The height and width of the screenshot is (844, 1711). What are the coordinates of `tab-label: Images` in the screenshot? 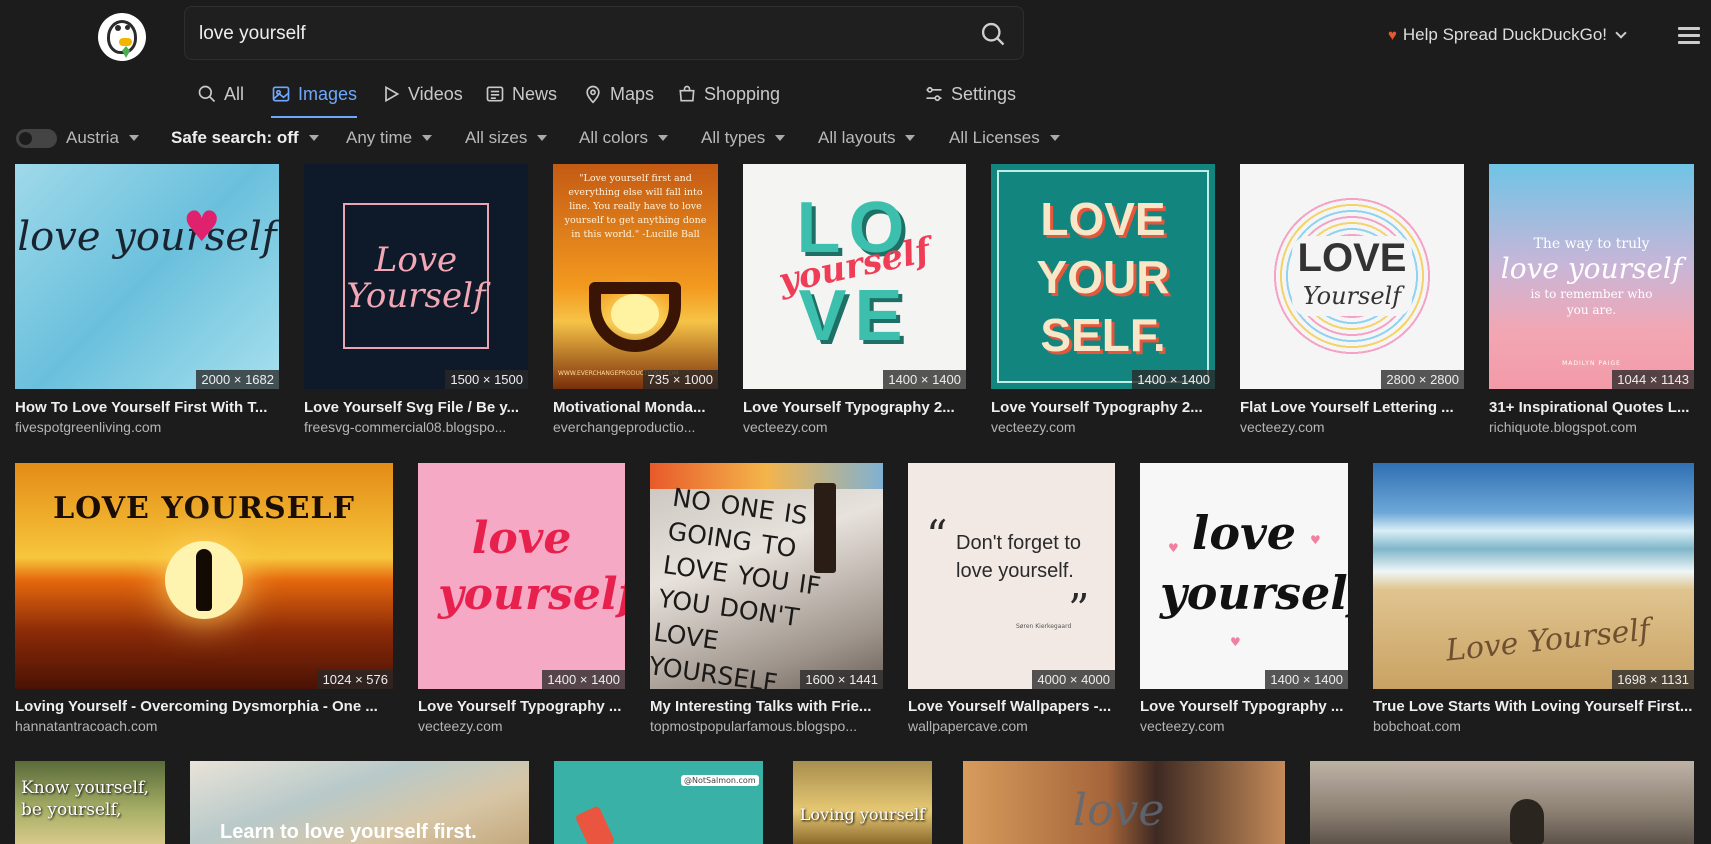 It's located at (328, 93).